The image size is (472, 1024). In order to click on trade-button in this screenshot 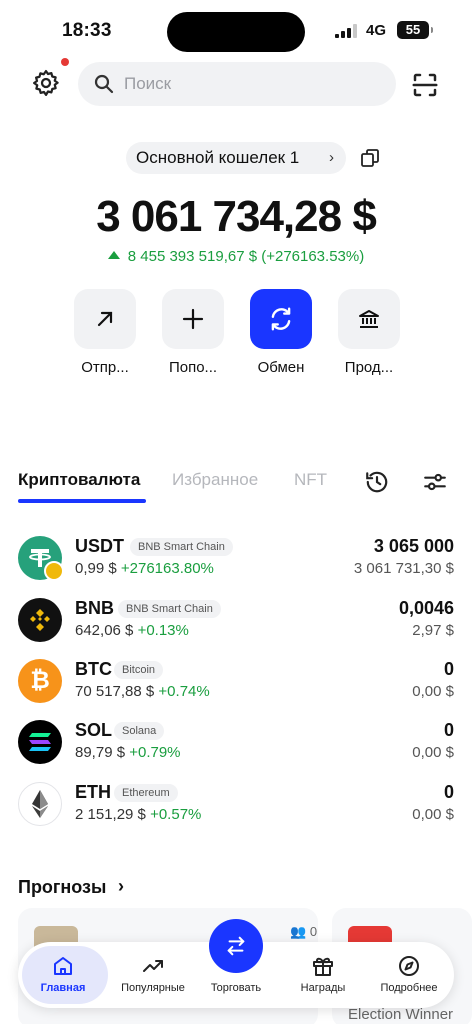, I will do `click(236, 946)`.